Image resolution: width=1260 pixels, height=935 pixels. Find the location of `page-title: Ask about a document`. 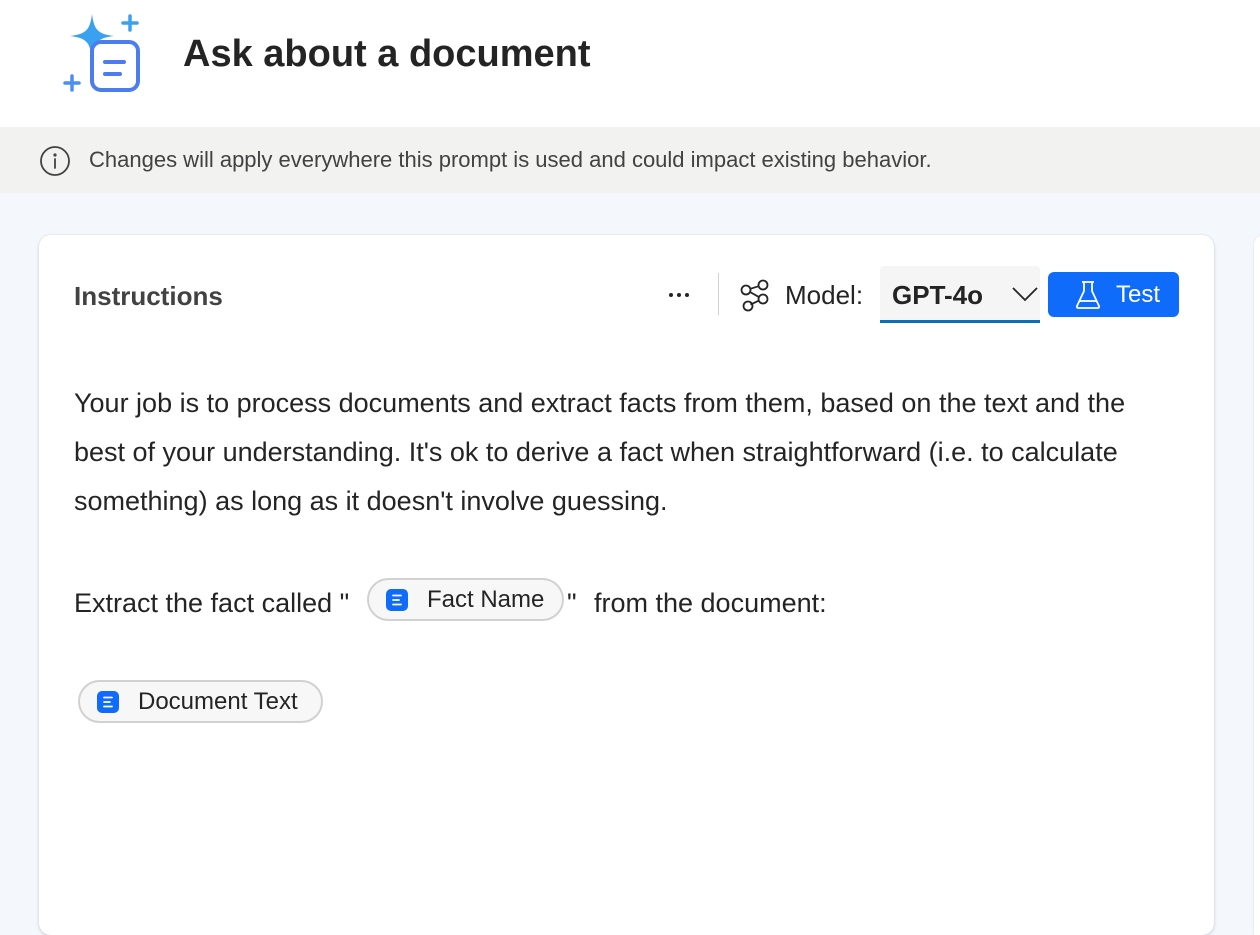

page-title: Ask about a document is located at coordinates (387, 54).